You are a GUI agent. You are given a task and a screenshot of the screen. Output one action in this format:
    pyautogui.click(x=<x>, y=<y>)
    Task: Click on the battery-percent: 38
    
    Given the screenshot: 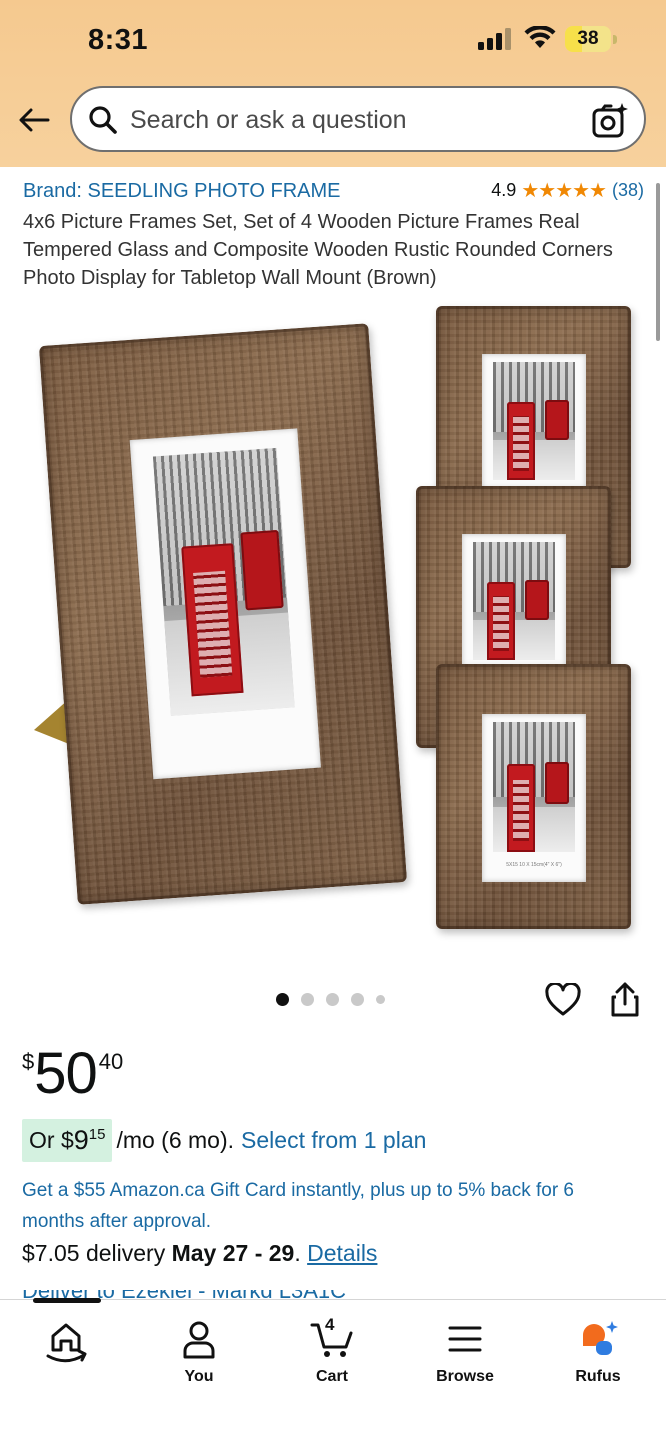 What is the action you would take?
    pyautogui.click(x=588, y=38)
    